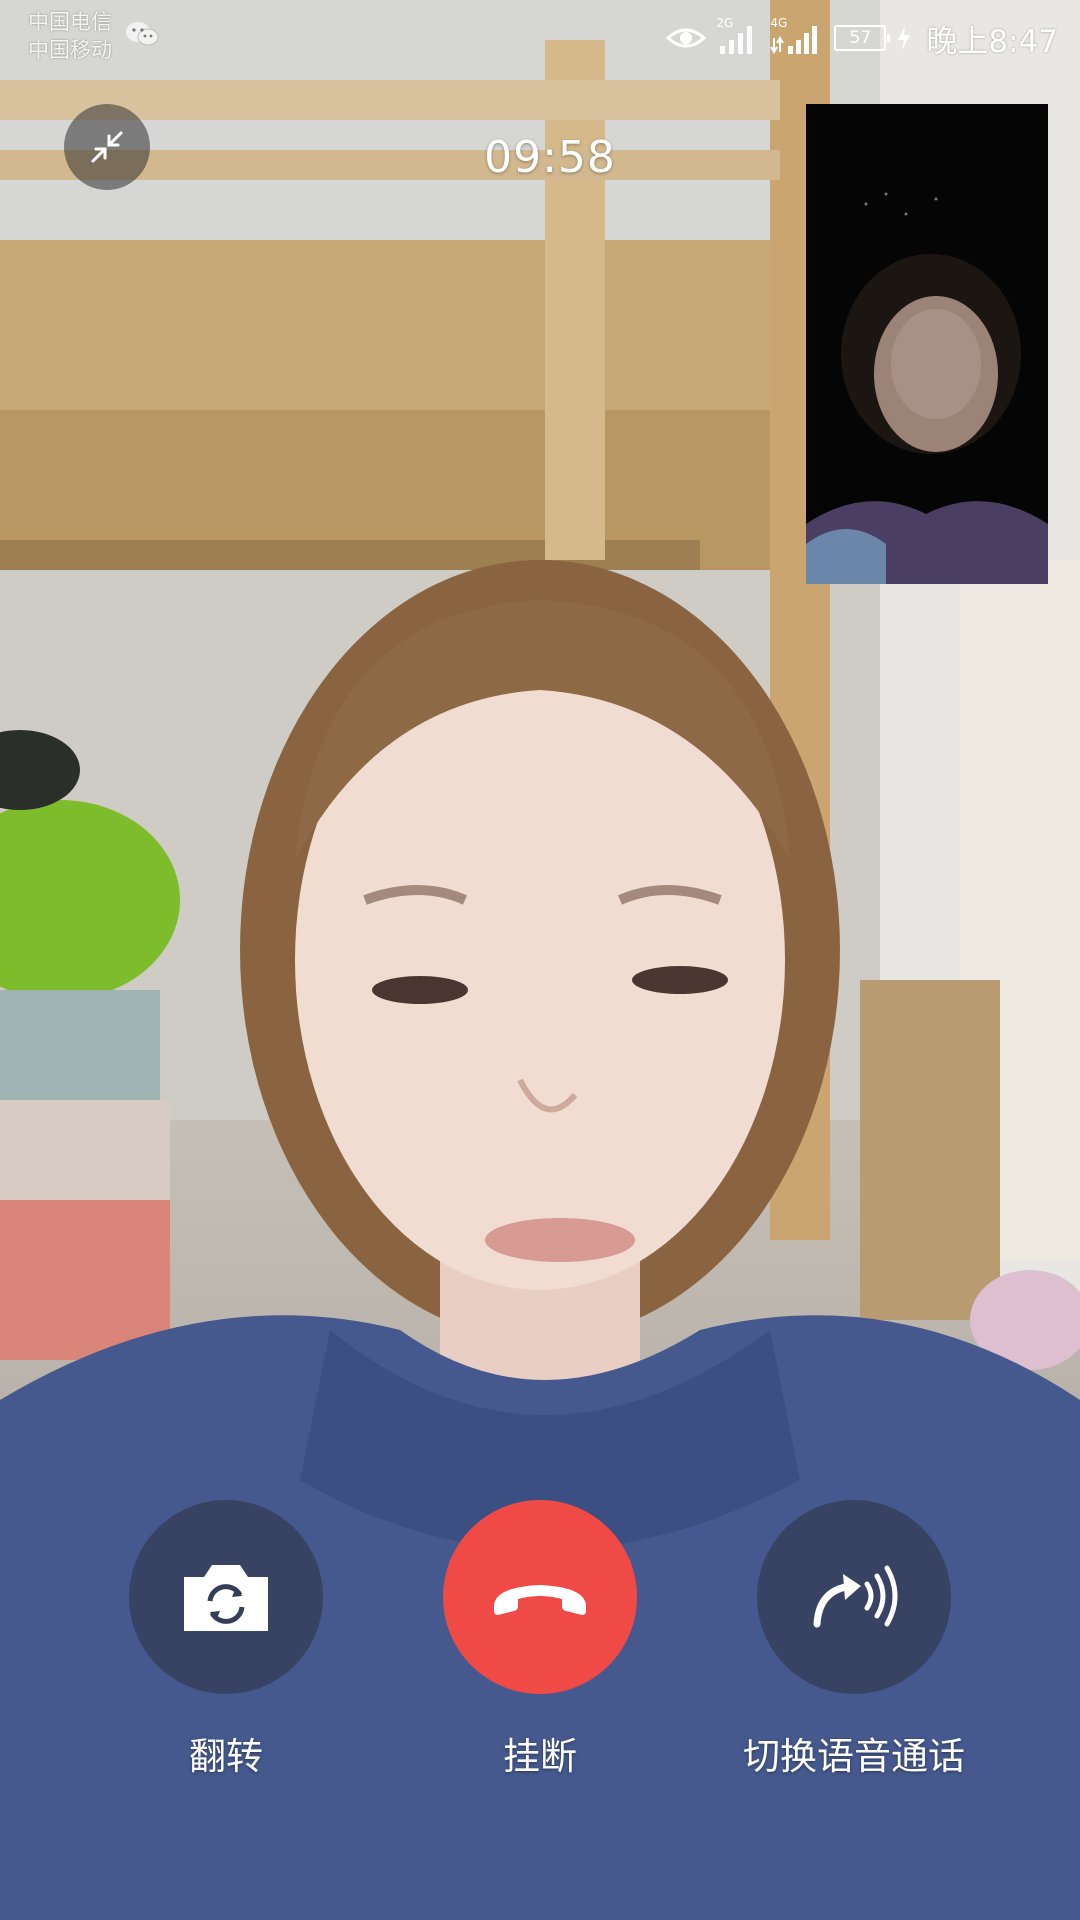 This screenshot has width=1080, height=1920. What do you see at coordinates (540, 1756) in the screenshot?
I see `hangup-label: 挂断` at bounding box center [540, 1756].